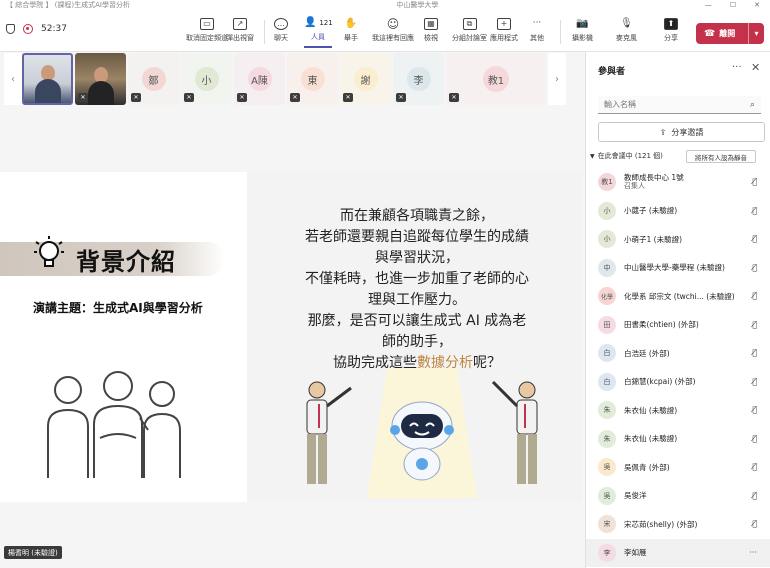  What do you see at coordinates (560, 32) in the screenshot?
I see `toolbar-divider` at bounding box center [560, 32].